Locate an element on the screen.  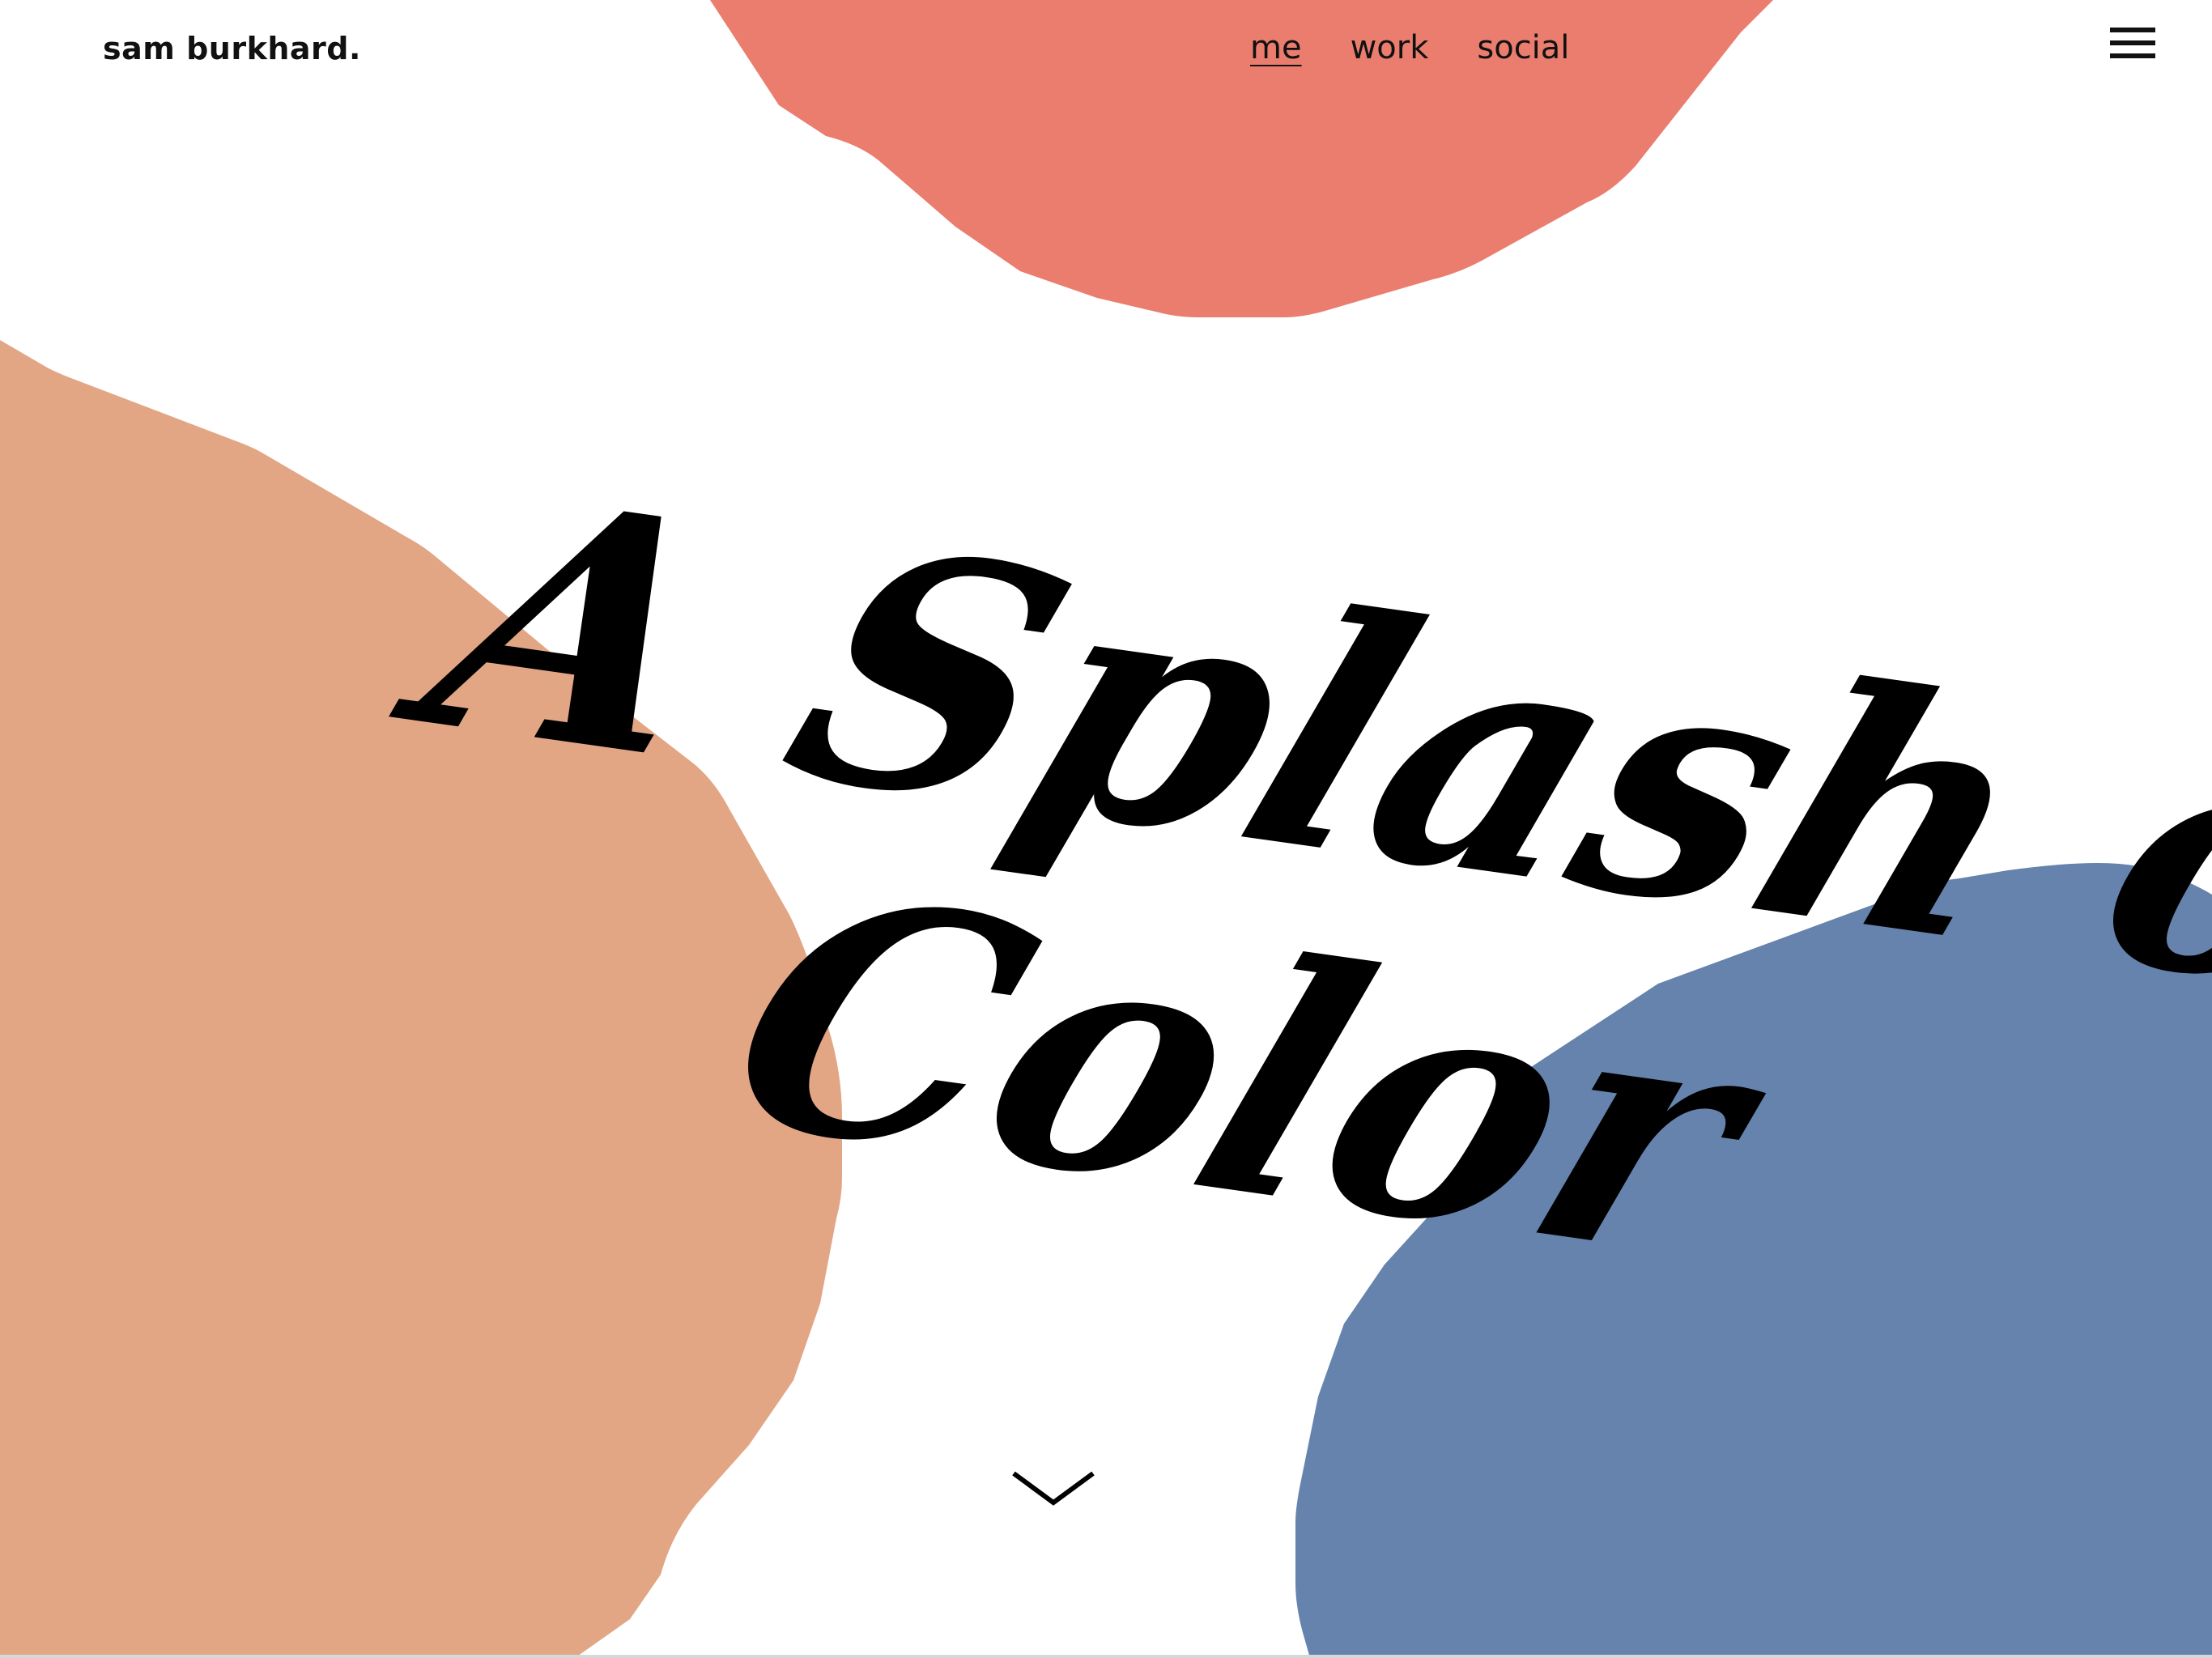
main-nav: me work social is located at coordinates (1410, 47).